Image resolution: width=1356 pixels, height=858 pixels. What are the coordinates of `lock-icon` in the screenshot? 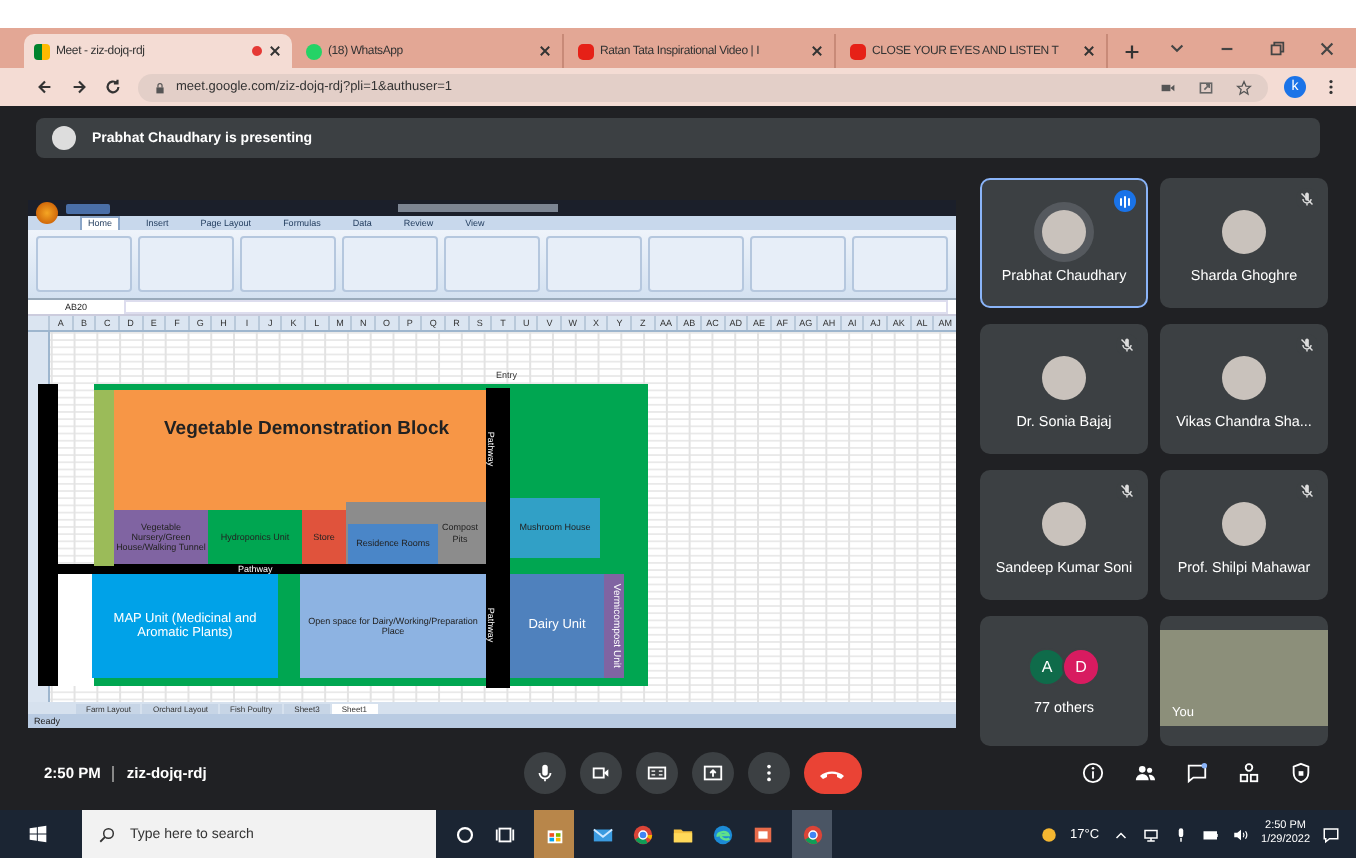 It's located at (160, 87).